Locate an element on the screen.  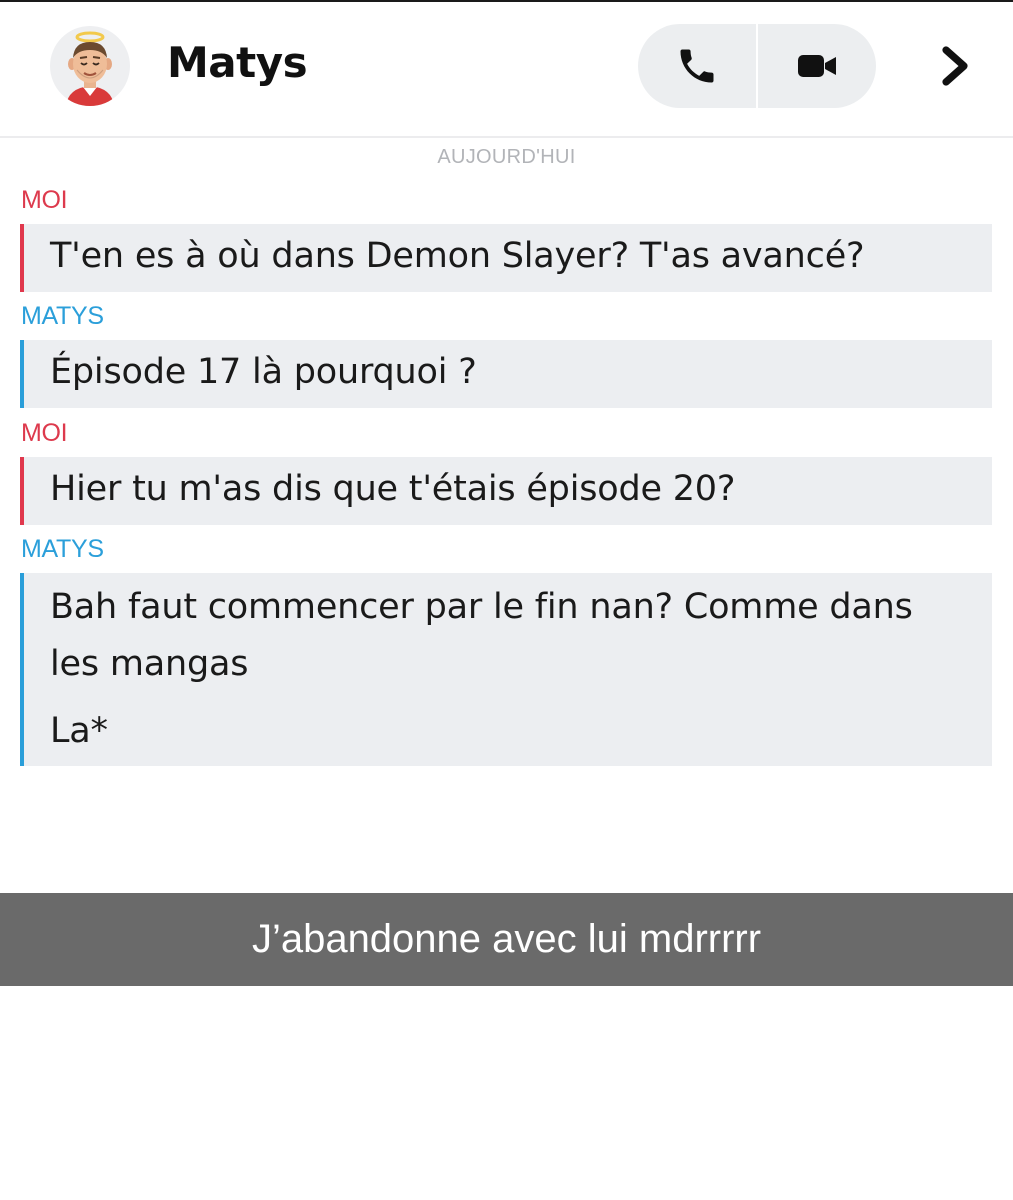
voice-call-button is located at coordinates (697, 66).